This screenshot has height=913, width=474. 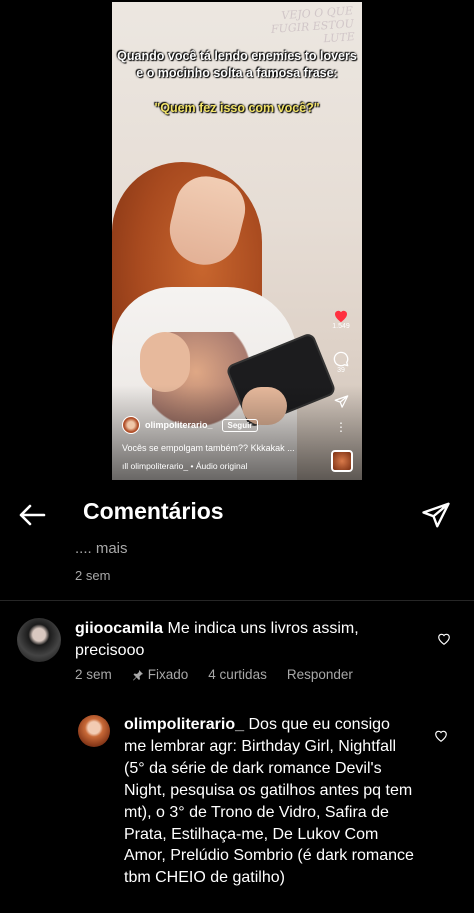 I want to click on comment-like-button, so click(x=444, y=639).